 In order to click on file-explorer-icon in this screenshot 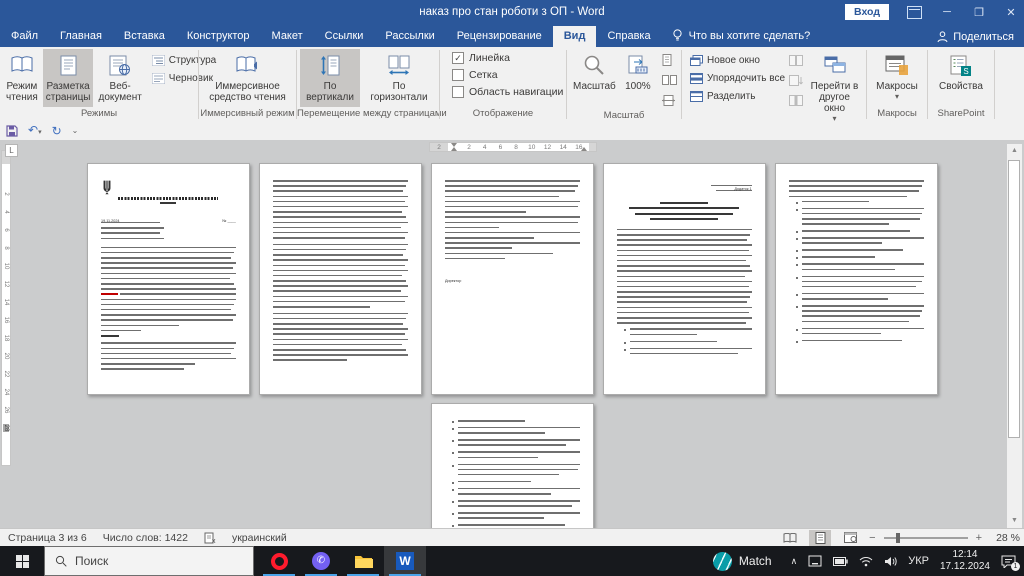, I will do `click(363, 561)`.